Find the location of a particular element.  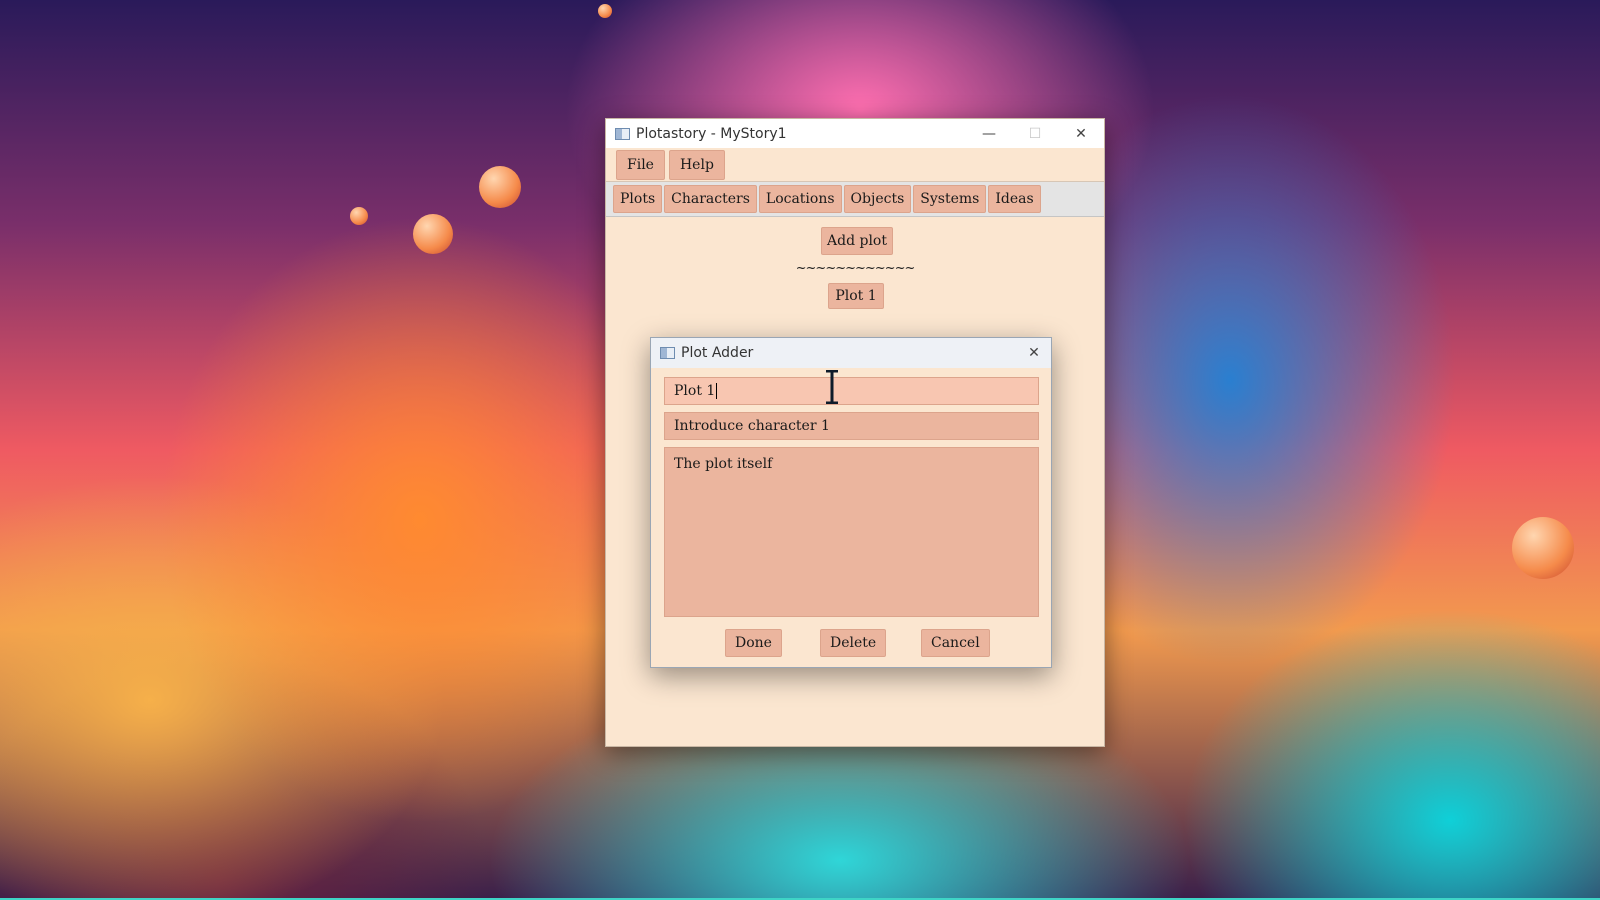

tab-plots: Plots is located at coordinates (638, 199).